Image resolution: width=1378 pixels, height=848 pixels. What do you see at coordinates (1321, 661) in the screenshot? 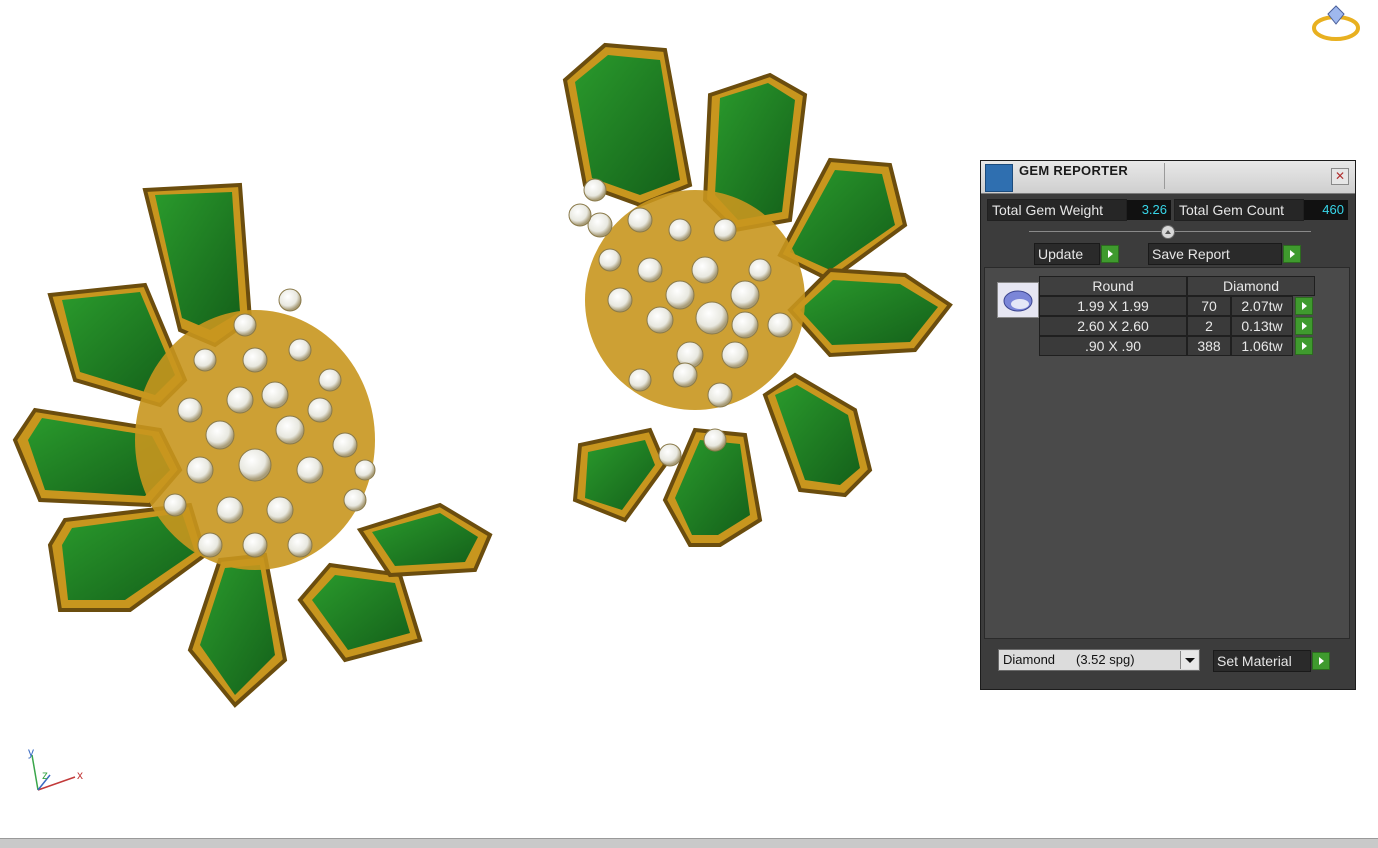
I see `set-material-go-icon` at bounding box center [1321, 661].